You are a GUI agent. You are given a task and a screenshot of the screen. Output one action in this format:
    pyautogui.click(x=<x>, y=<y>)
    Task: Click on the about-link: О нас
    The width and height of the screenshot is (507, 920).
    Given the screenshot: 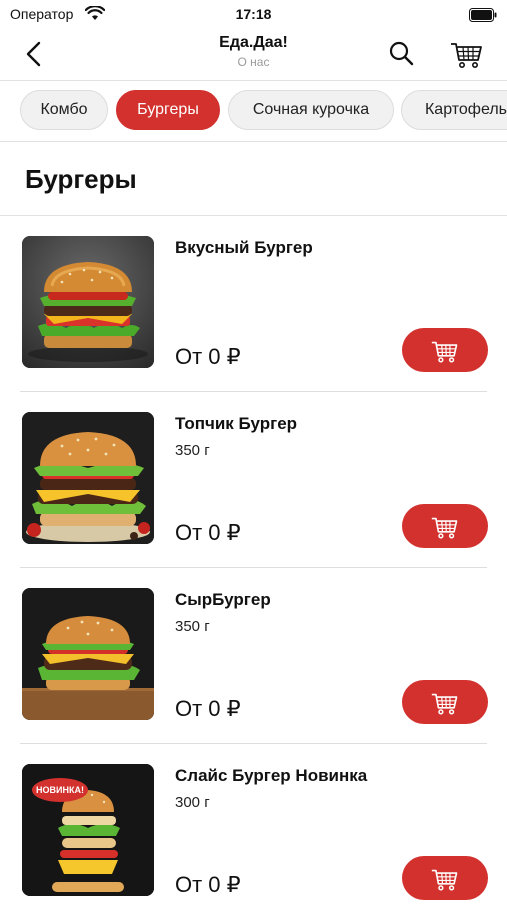 What is the action you would take?
    pyautogui.click(x=253, y=62)
    